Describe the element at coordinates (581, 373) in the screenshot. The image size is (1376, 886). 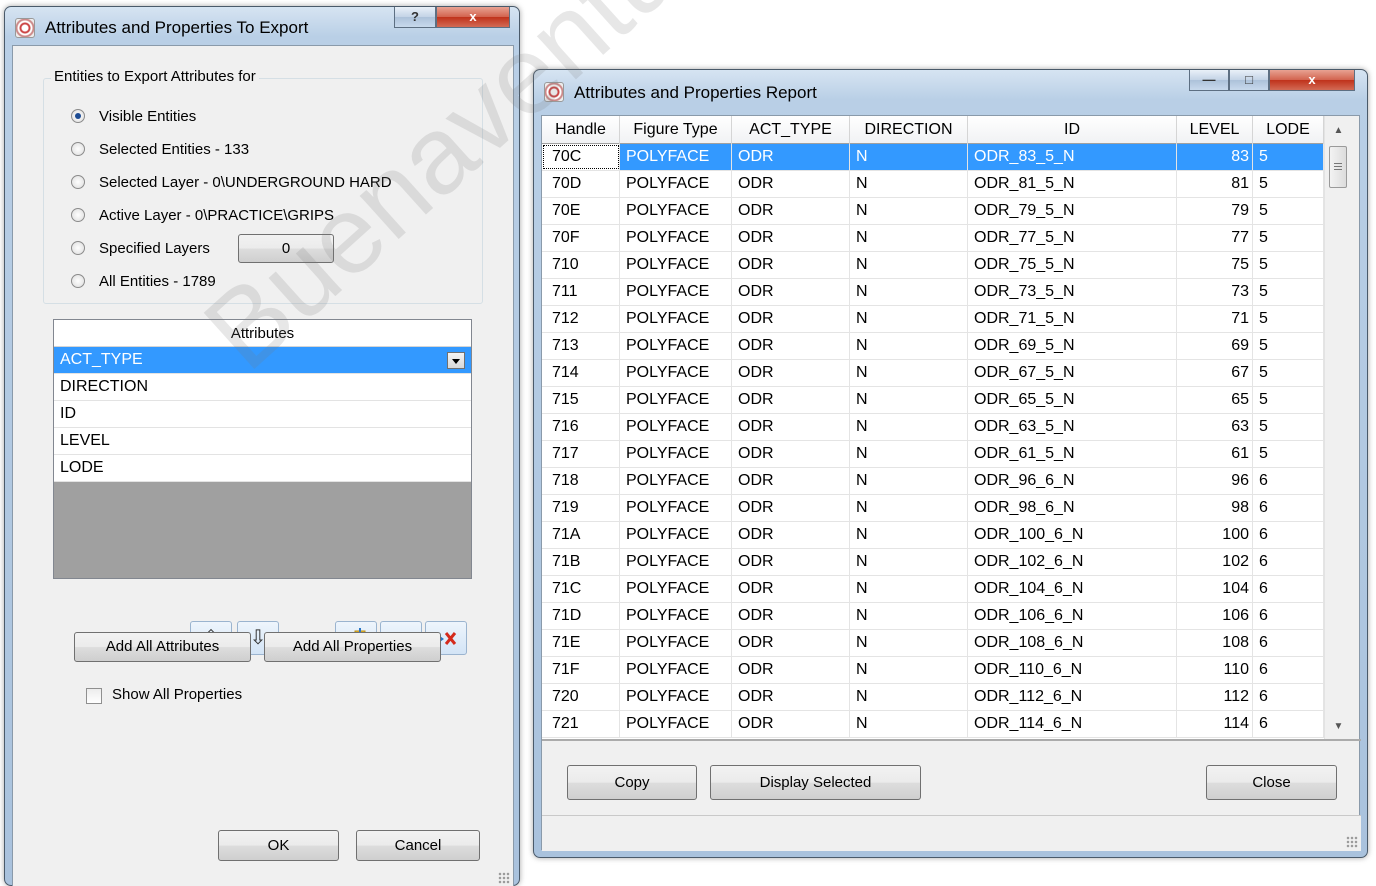
I see `table-cell: 714` at that location.